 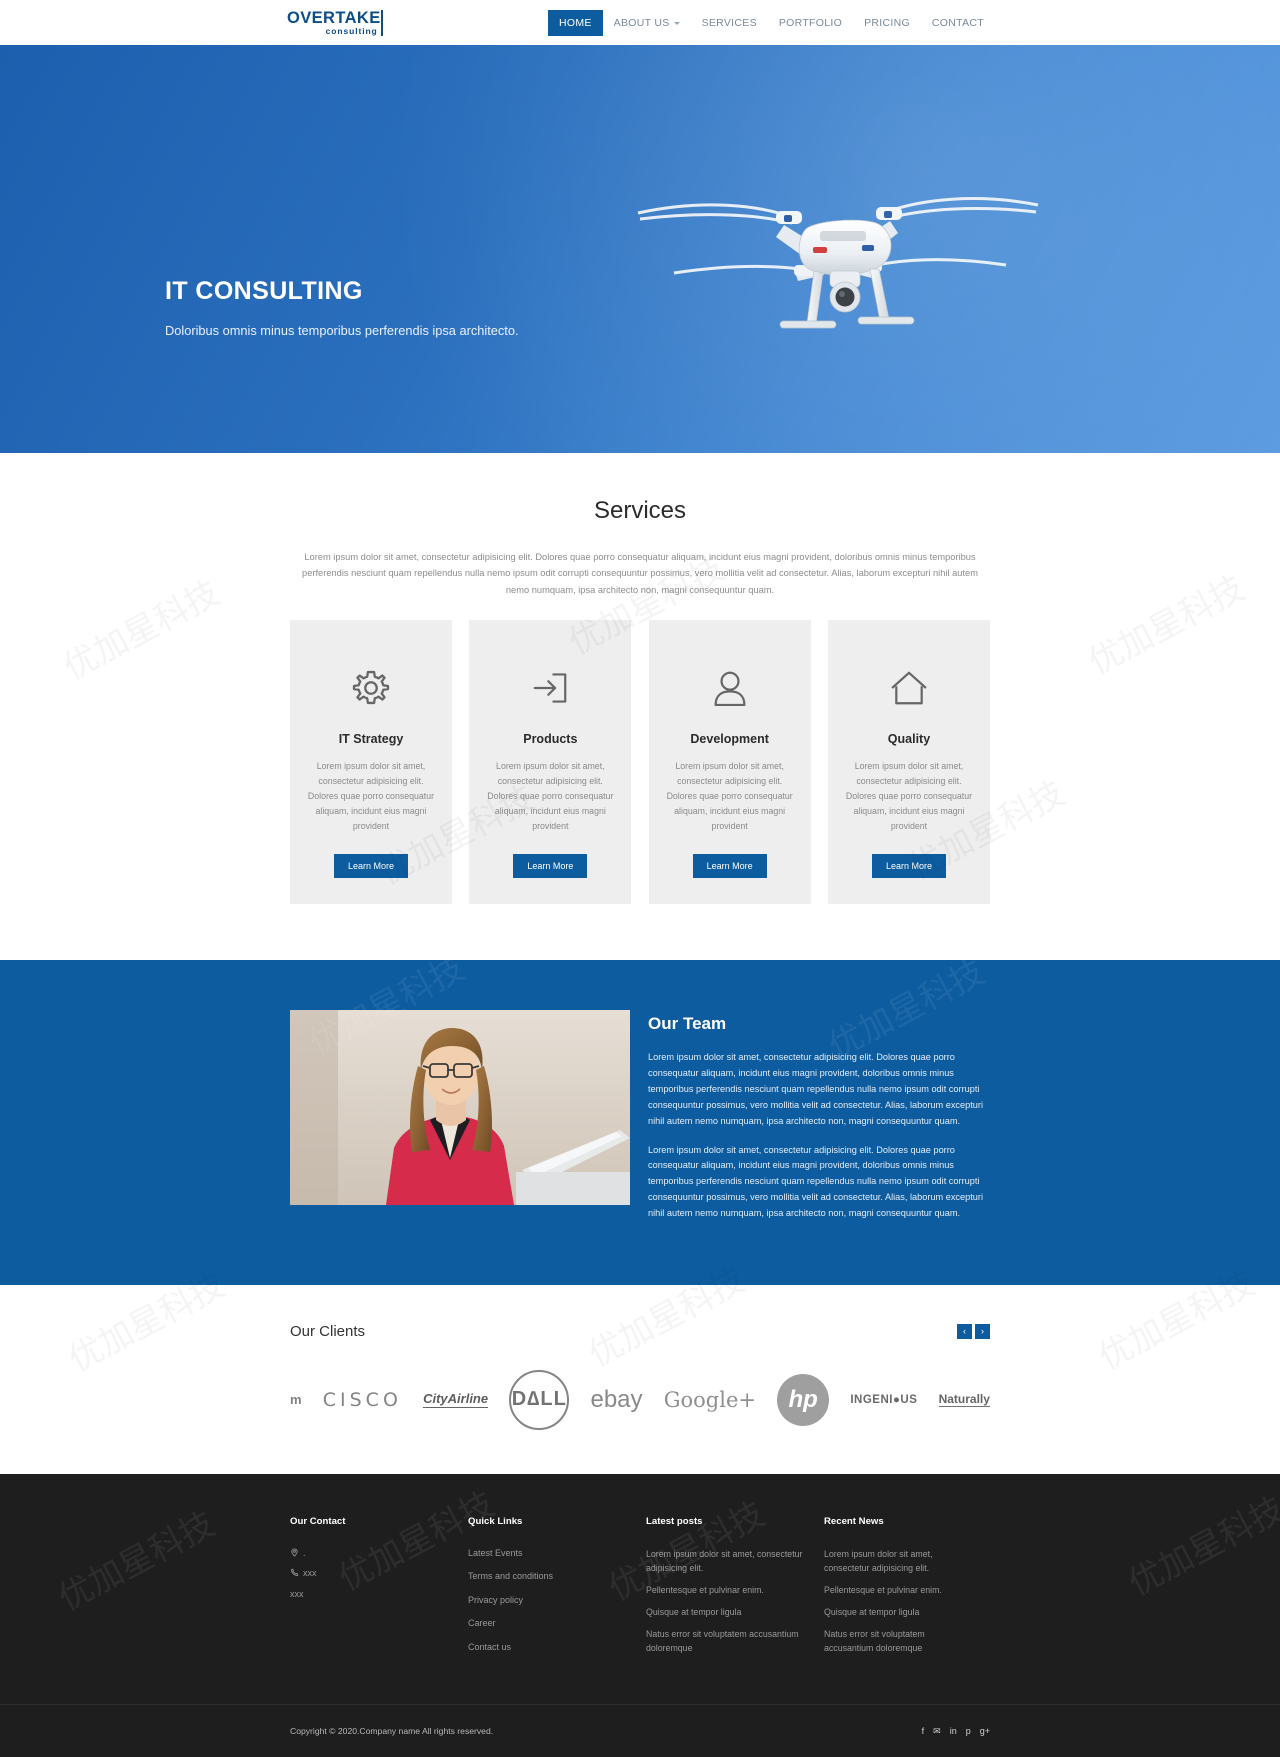 What do you see at coordinates (297, 1593) in the screenshot?
I see `footer-contact-text: xxx` at bounding box center [297, 1593].